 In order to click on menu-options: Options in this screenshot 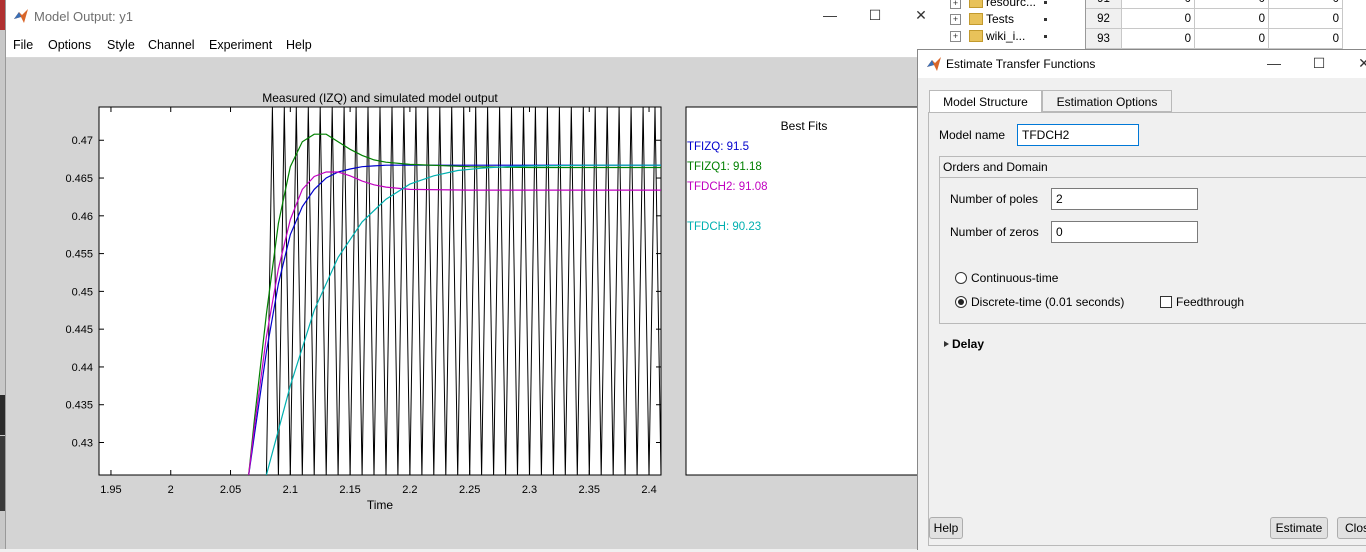, I will do `click(69, 45)`.